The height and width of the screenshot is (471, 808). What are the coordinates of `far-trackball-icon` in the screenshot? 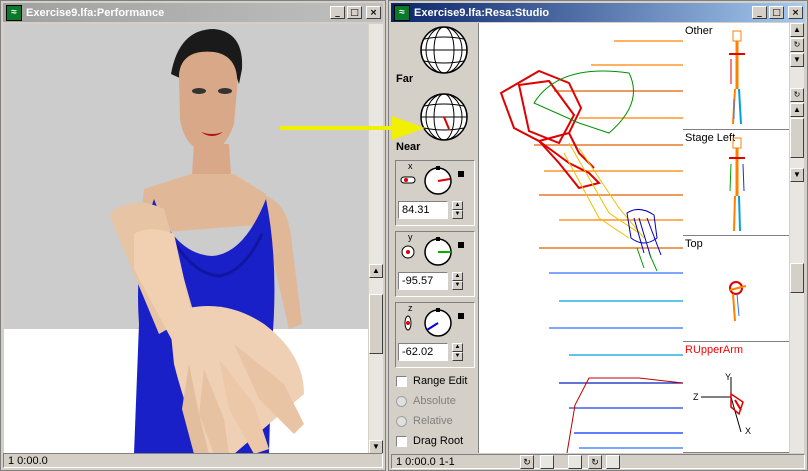 It's located at (445, 50).